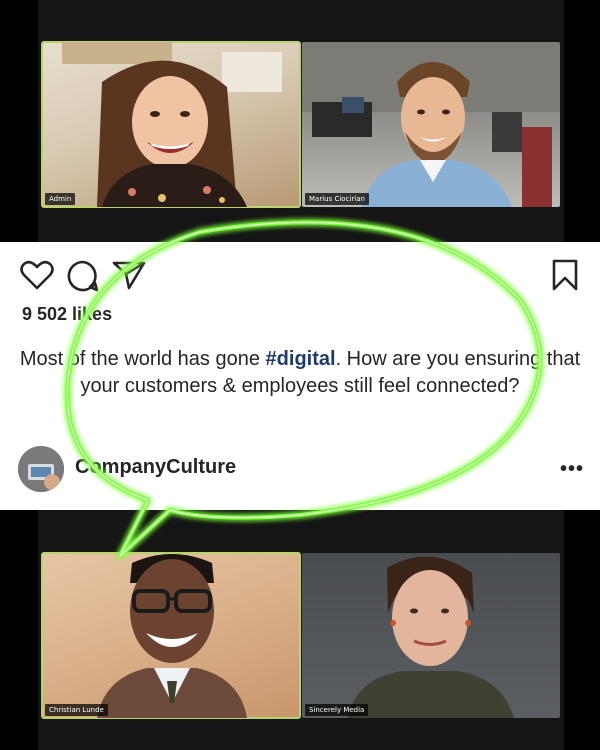 The image size is (600, 750). I want to click on participant-name-label: Admin, so click(60, 199).